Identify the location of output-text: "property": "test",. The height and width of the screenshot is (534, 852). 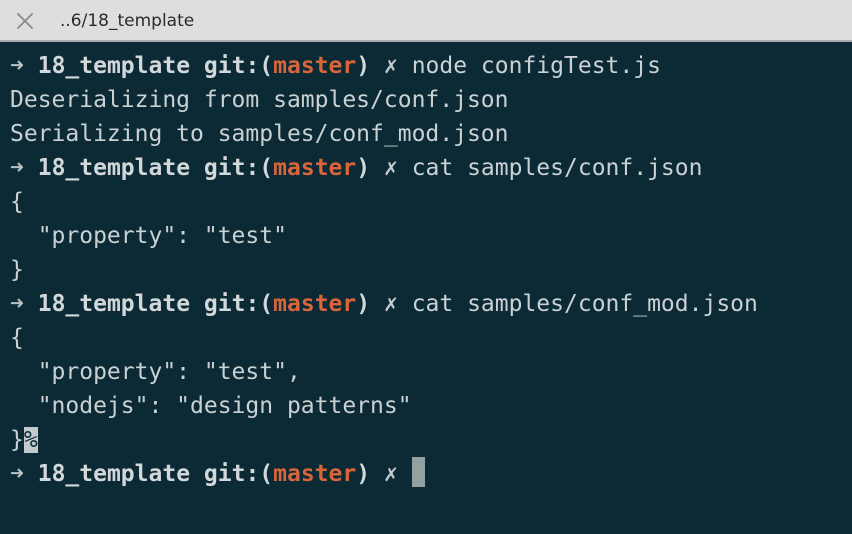
(155, 372).